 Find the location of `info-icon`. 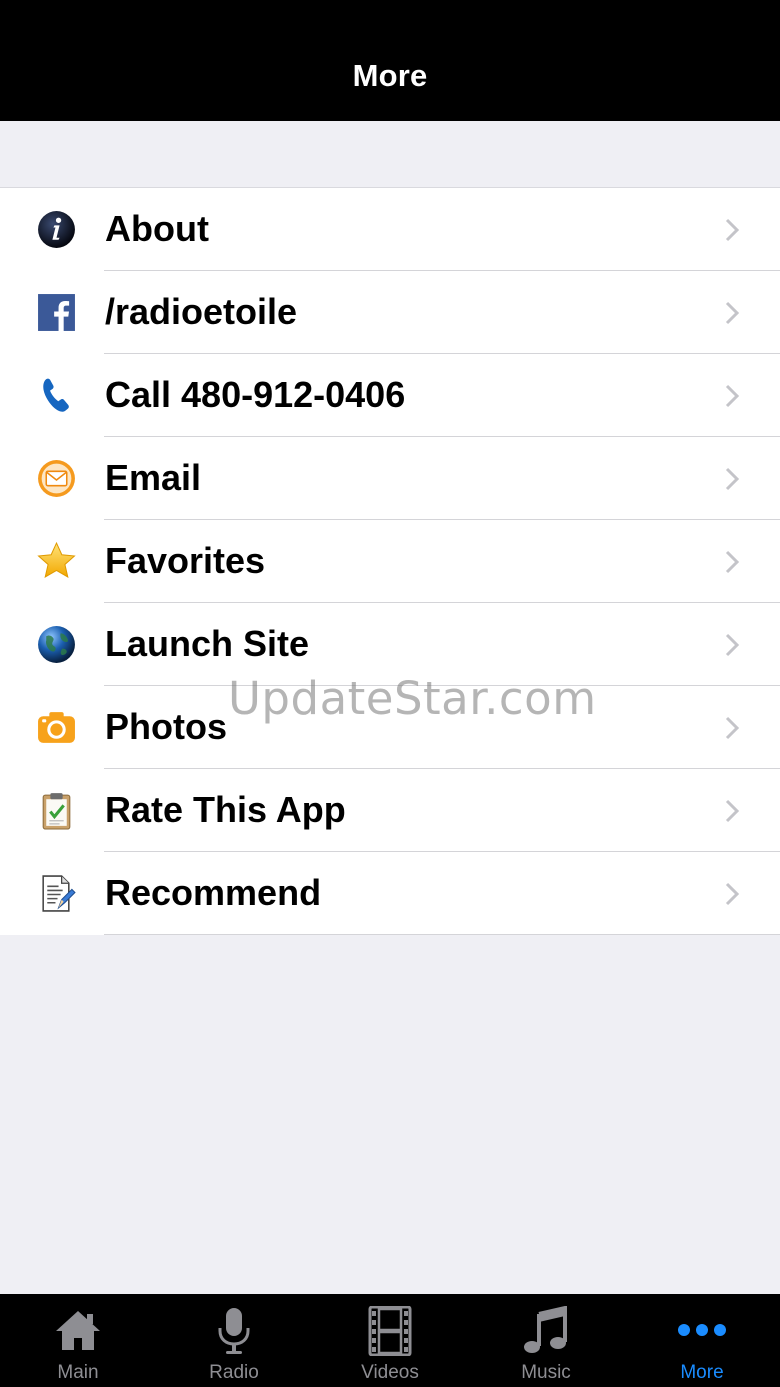

info-icon is located at coordinates (56, 229).